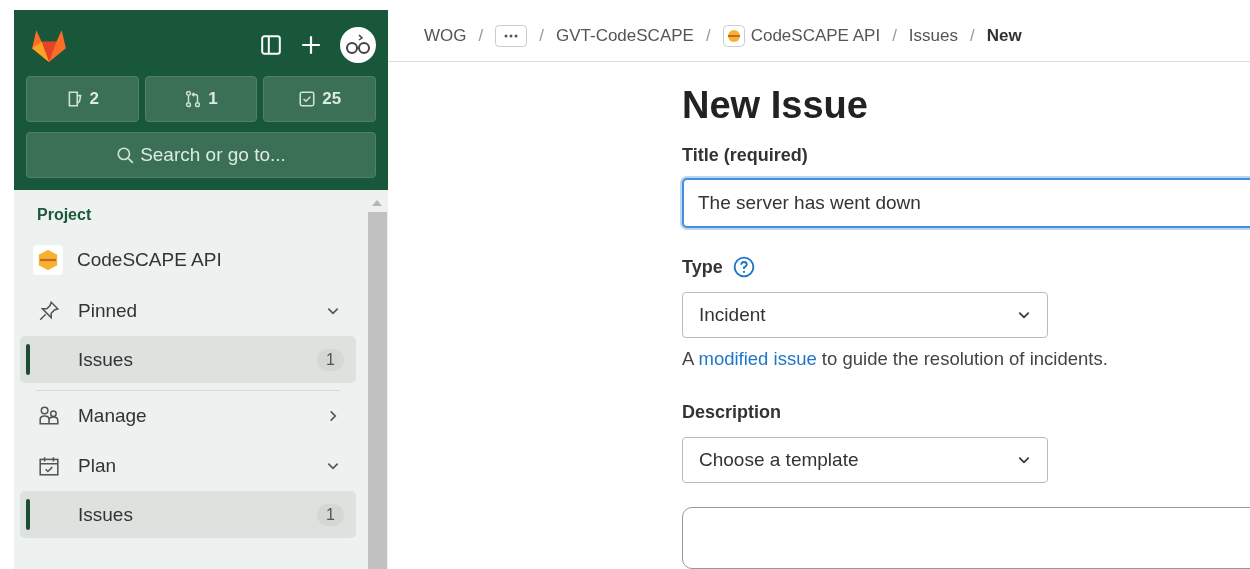 This screenshot has height=569, width=1250. I want to click on section-heading: Project, so click(65, 215).